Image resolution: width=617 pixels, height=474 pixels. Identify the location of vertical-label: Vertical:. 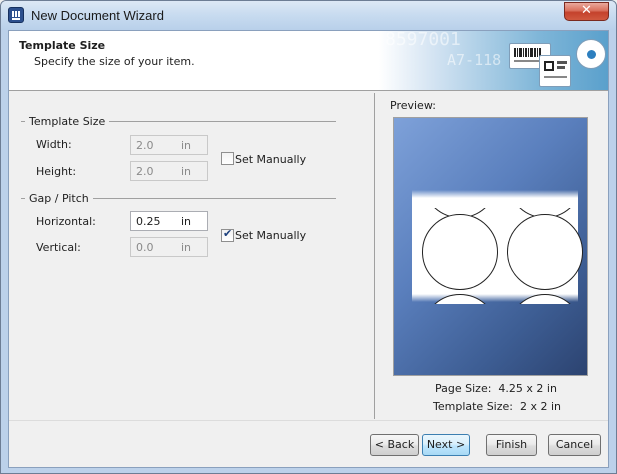
(58, 247).